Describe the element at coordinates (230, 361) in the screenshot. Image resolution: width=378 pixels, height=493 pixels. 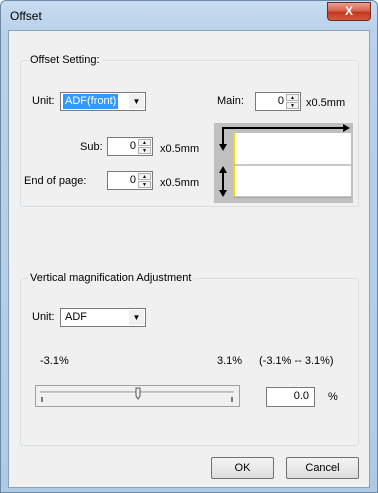
I see `vmag-max-label: 3.1%` at that location.